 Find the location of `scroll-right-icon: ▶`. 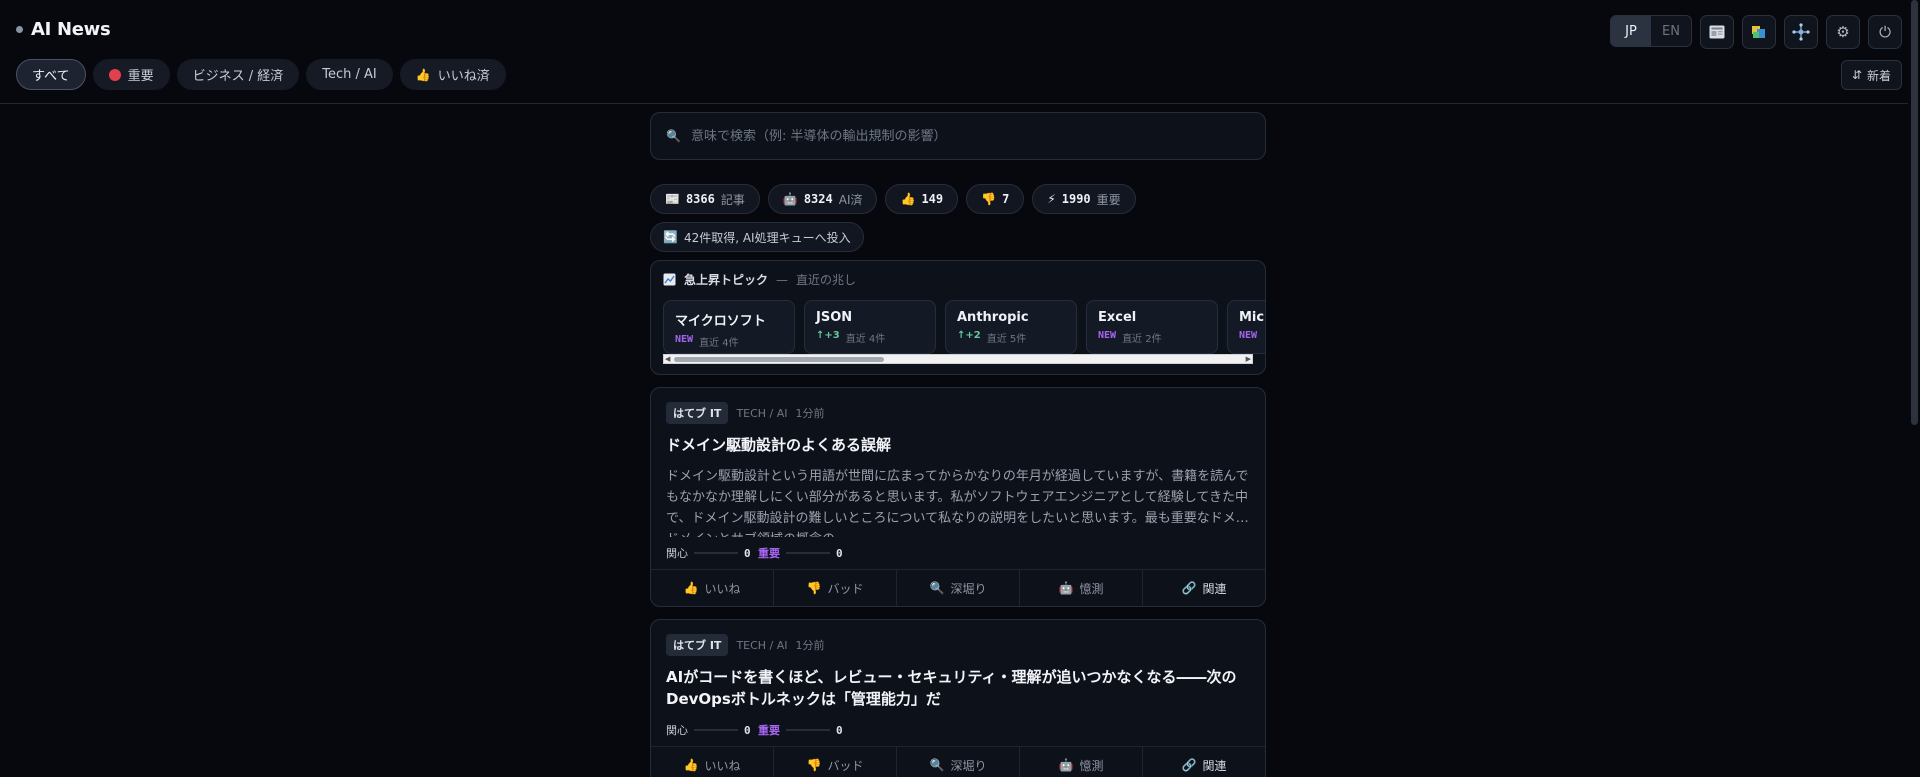

scroll-right-icon: ▶ is located at coordinates (1248, 359).